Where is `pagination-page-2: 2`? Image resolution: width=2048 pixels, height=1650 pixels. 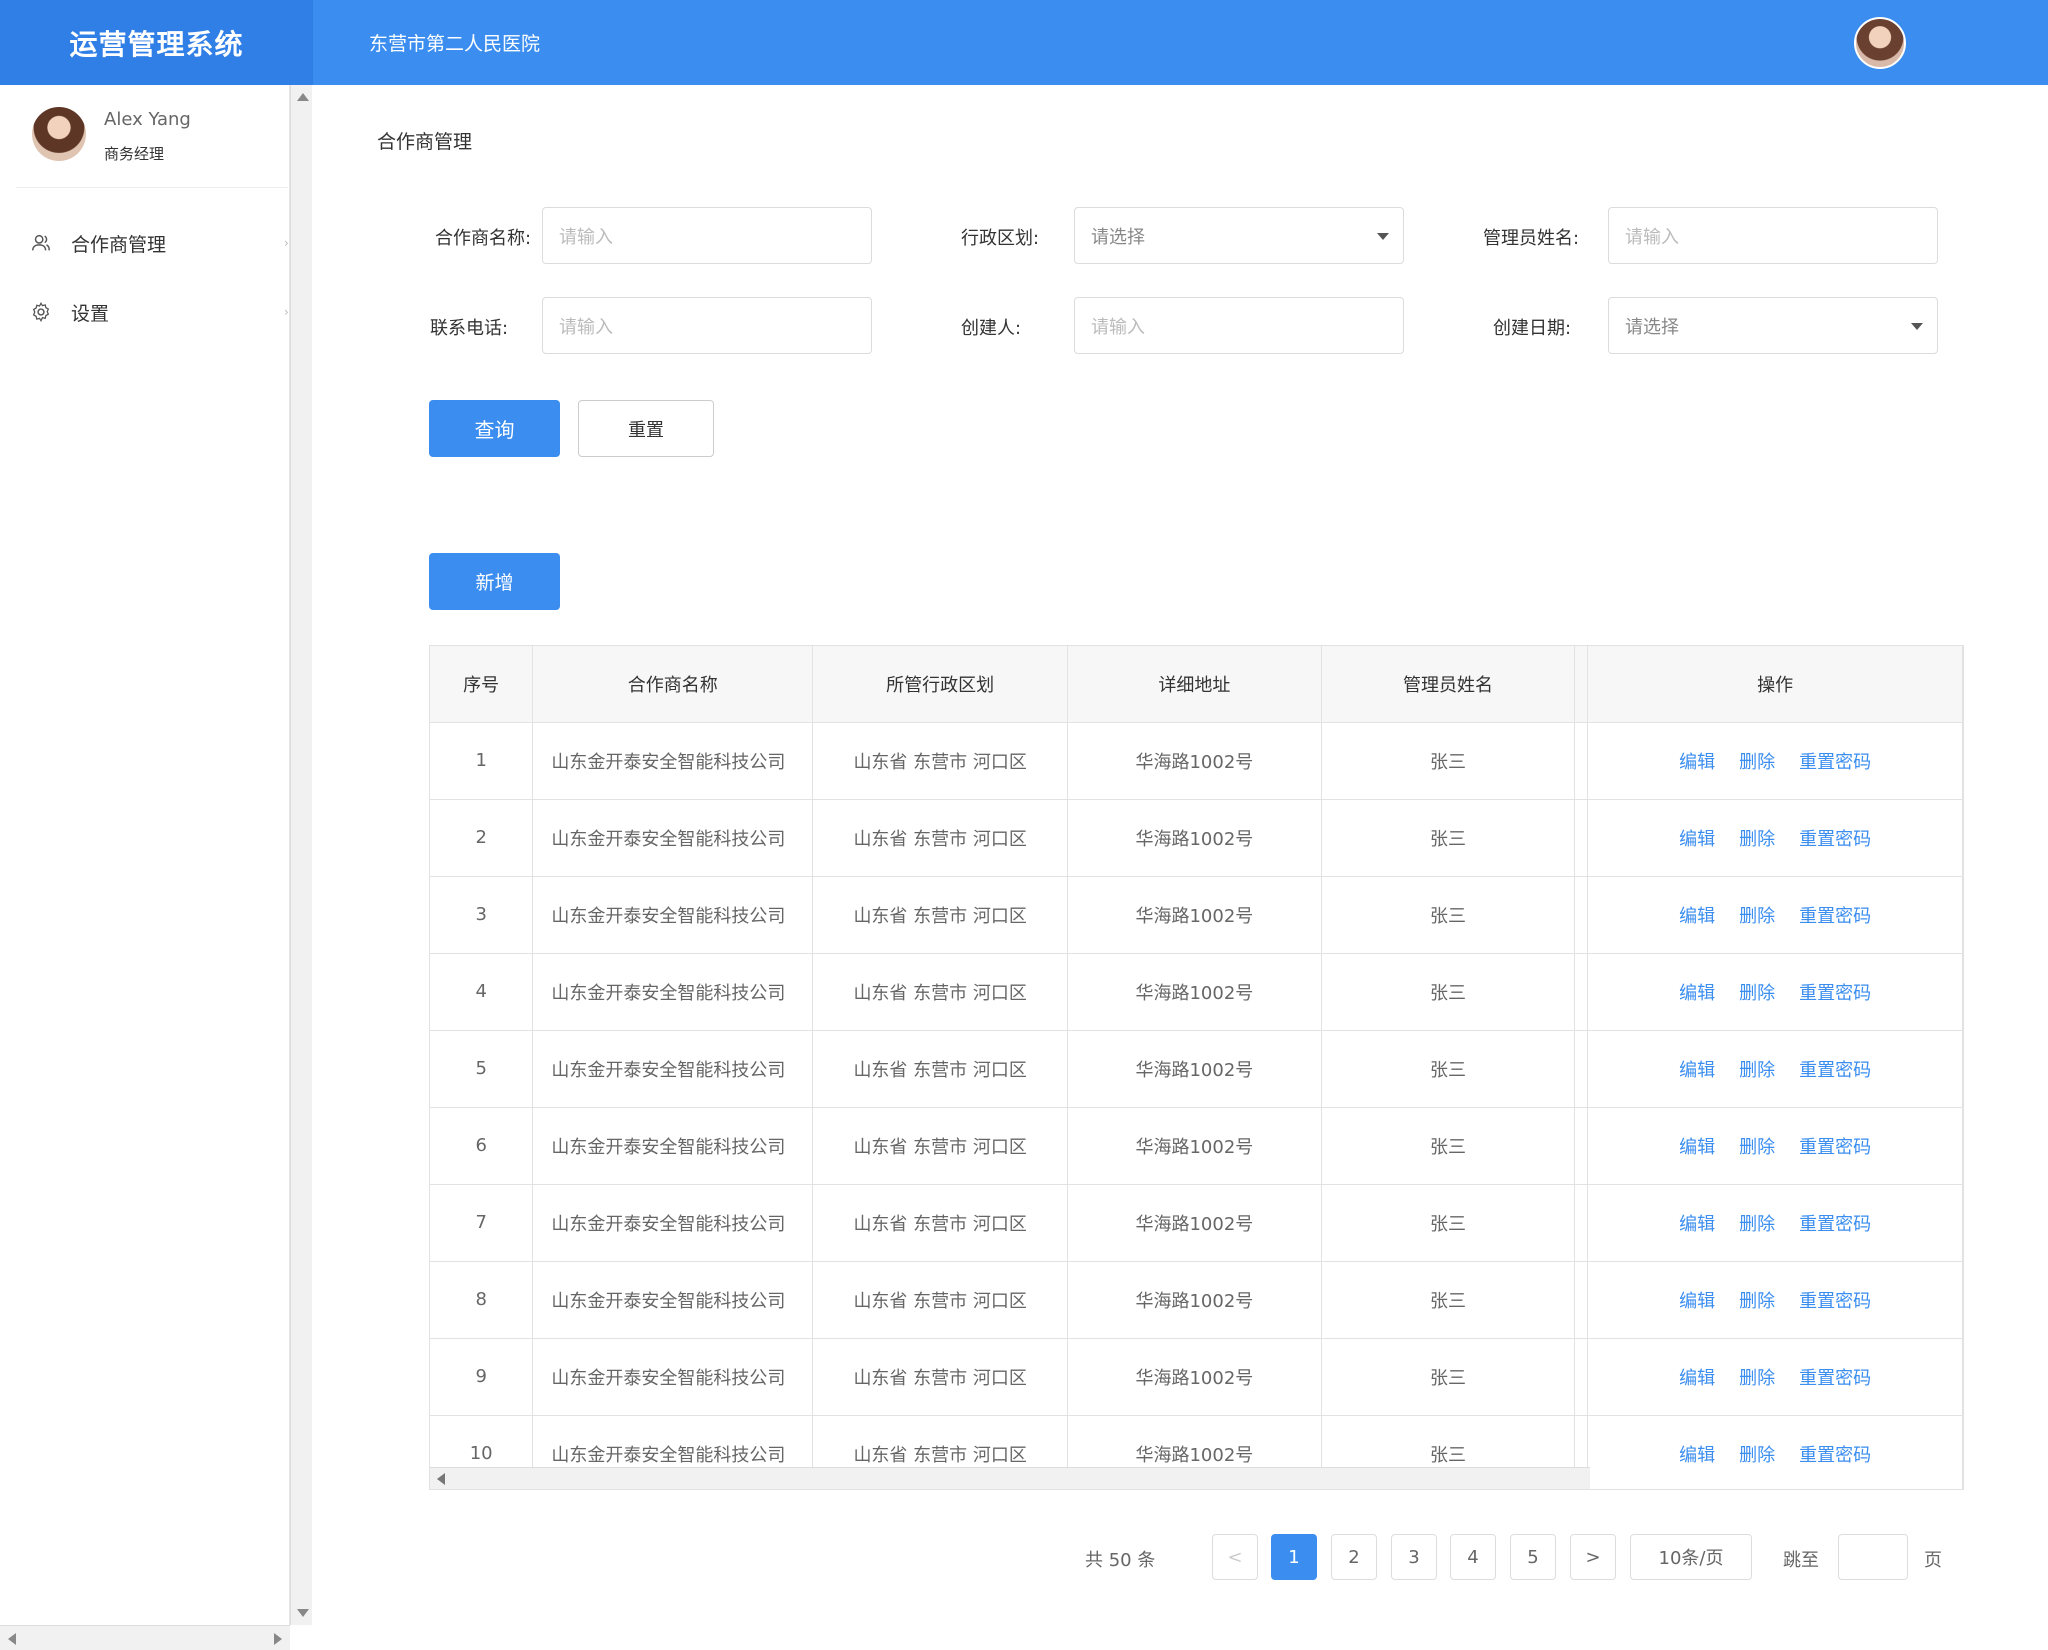
pagination-page-2: 2 is located at coordinates (1354, 1557).